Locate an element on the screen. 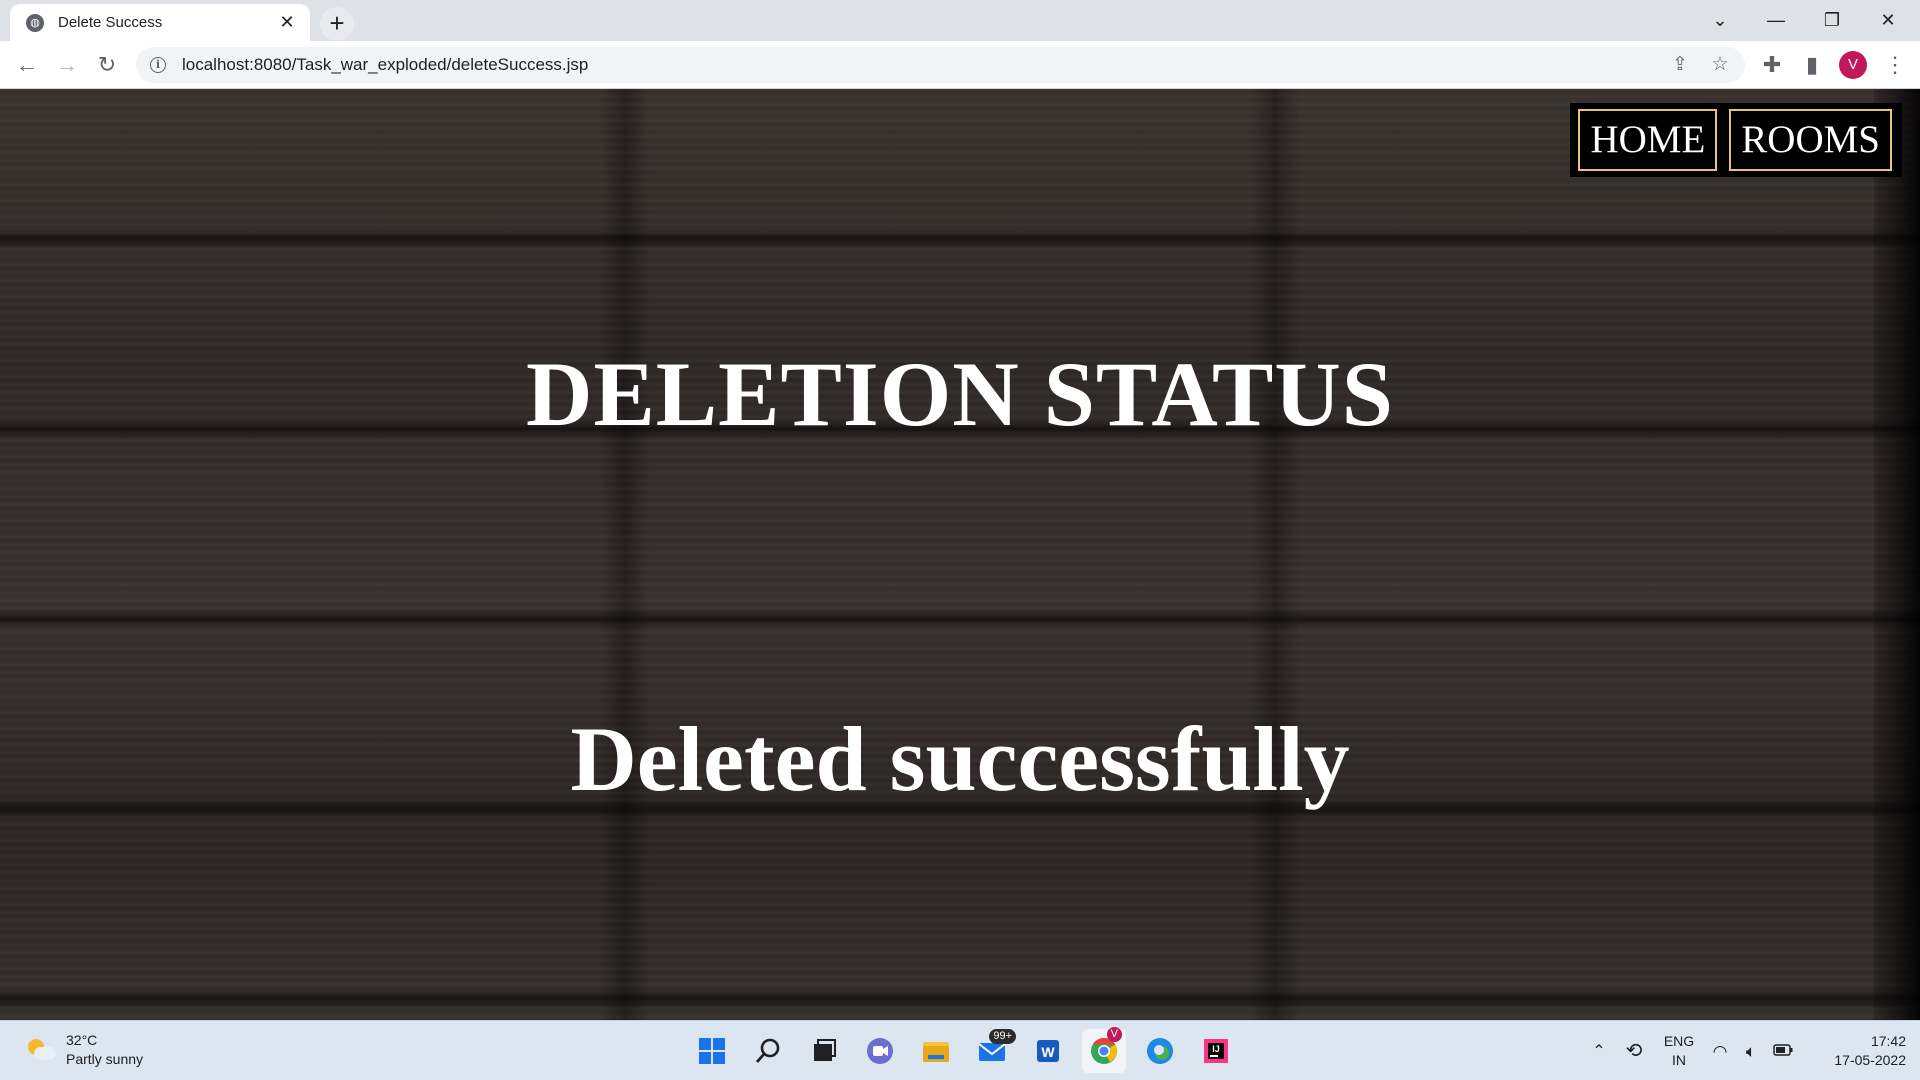  language-label: ENG is located at coordinates (1679, 1041).